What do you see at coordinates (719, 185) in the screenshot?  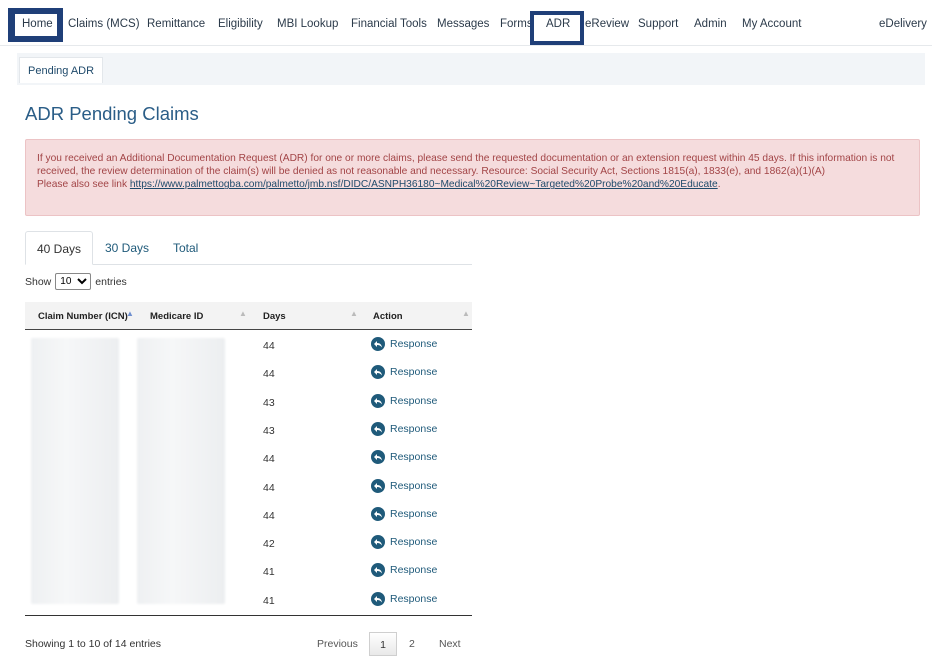 I see `alert-link-suffix: .` at bounding box center [719, 185].